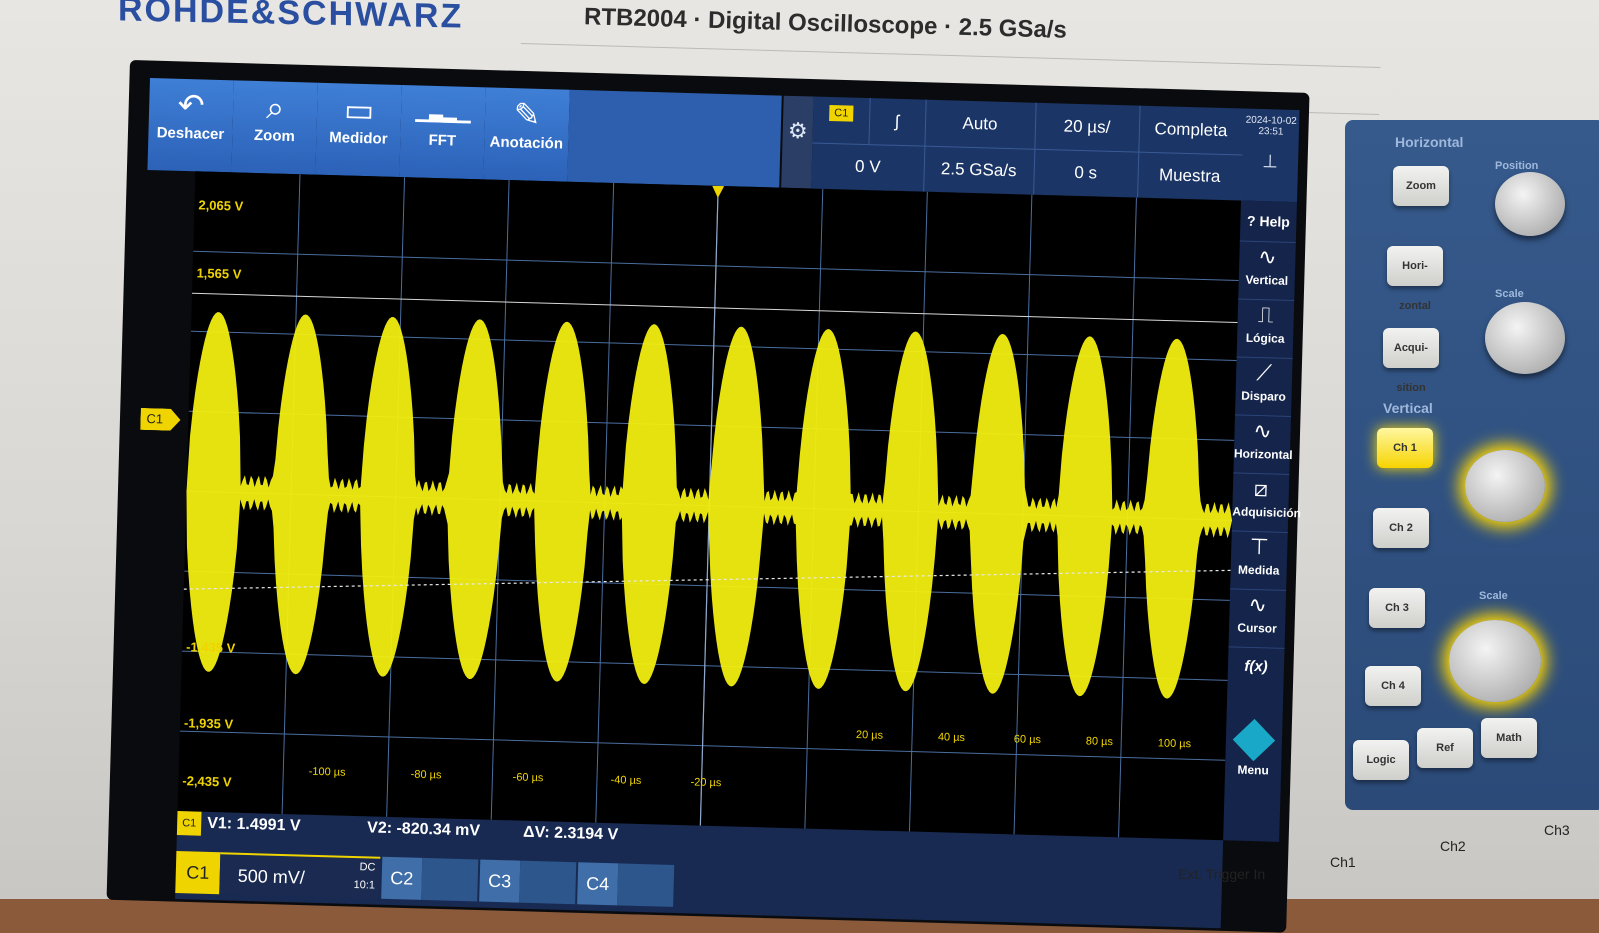 This screenshot has width=1599, height=933. I want to click on ch2-button: Ch 2, so click(1401, 528).